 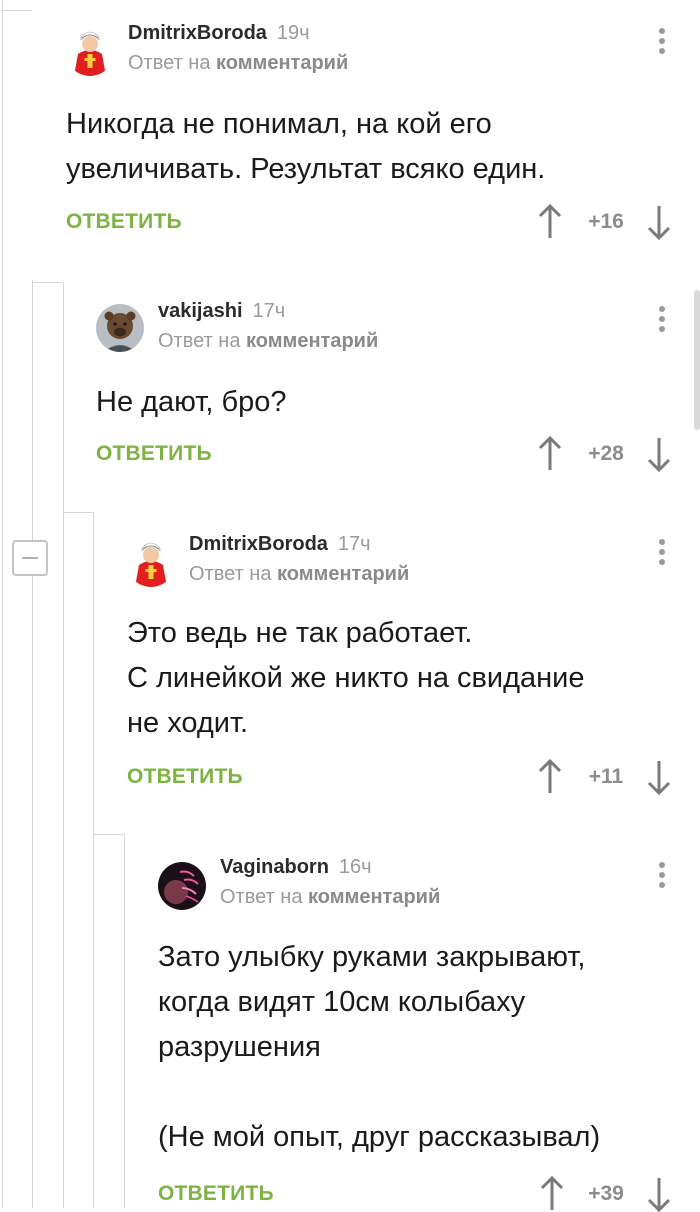 I want to click on comment-time: 19ч, so click(x=293, y=33).